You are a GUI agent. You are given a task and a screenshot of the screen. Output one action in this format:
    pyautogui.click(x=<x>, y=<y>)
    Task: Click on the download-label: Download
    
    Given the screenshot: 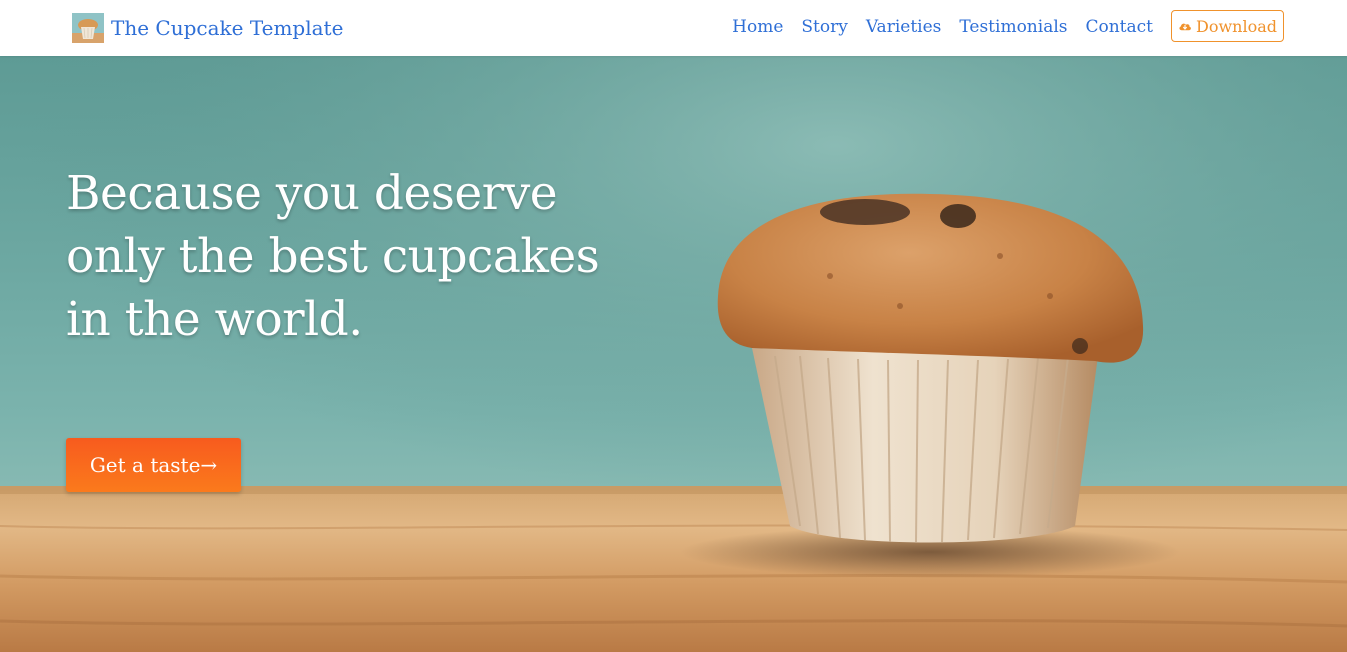 What is the action you would take?
    pyautogui.click(x=1236, y=26)
    